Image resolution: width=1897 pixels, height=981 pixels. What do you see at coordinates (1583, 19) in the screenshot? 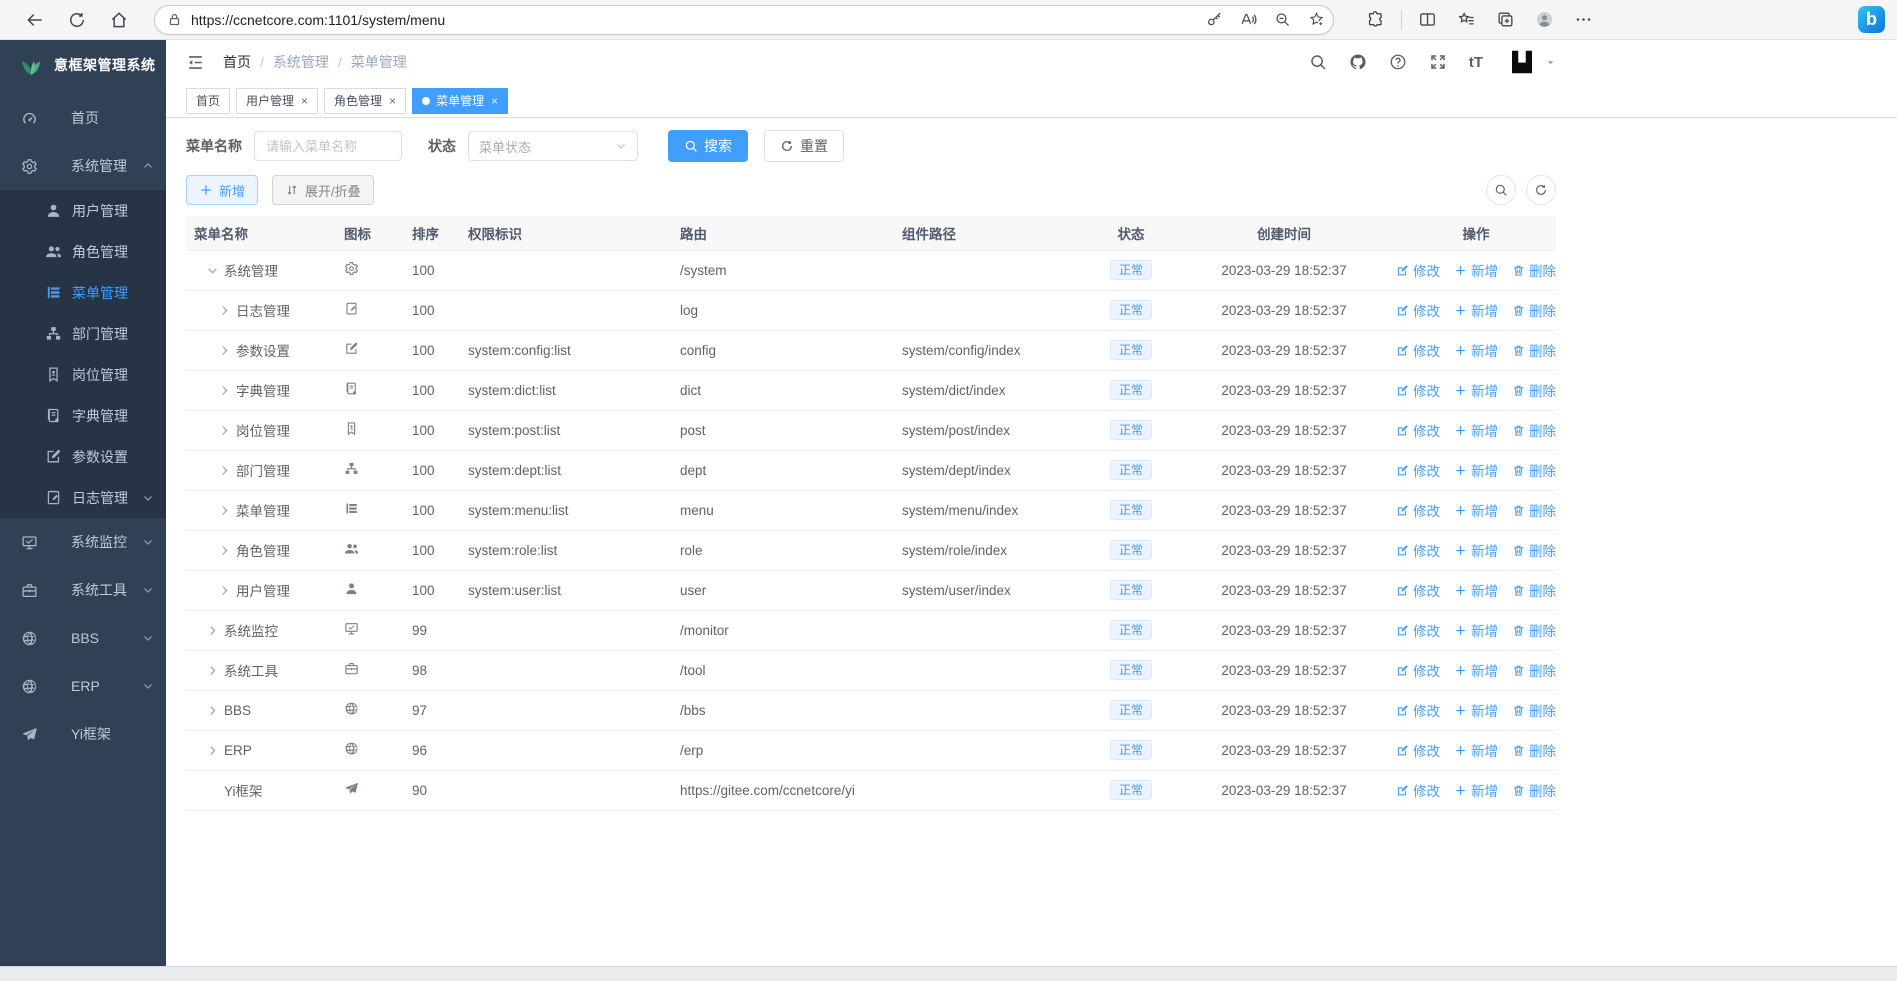
I see `more-settings-icon` at bounding box center [1583, 19].